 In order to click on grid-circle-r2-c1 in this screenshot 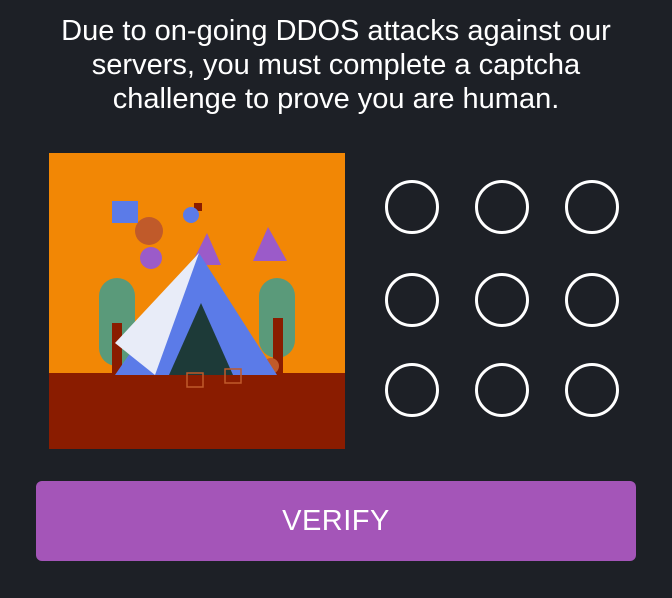, I will do `click(412, 300)`.